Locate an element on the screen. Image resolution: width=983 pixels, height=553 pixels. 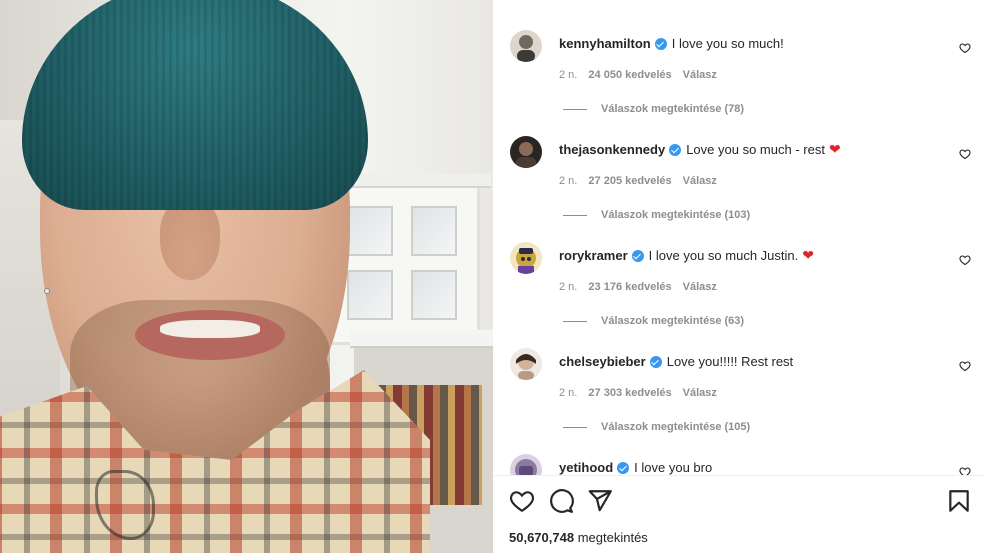
comment-body: Love you!!!!! Rest rest is located at coordinates (730, 361).